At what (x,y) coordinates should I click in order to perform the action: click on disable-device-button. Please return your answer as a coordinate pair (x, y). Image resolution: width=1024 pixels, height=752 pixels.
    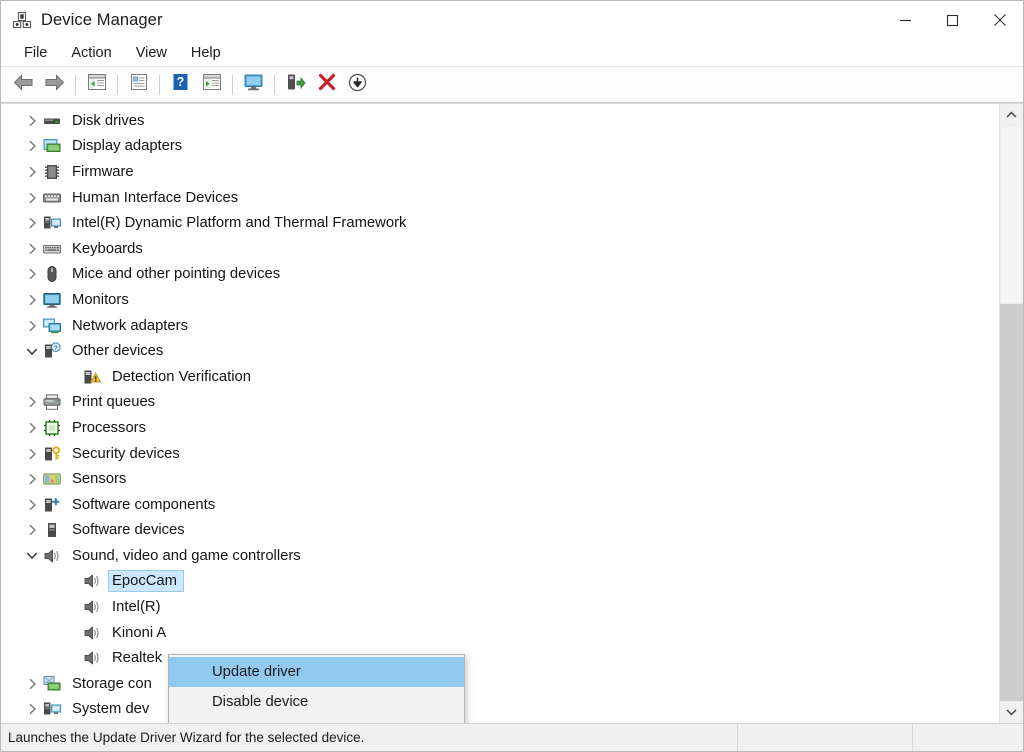
    Looking at the image, I should click on (357, 85).